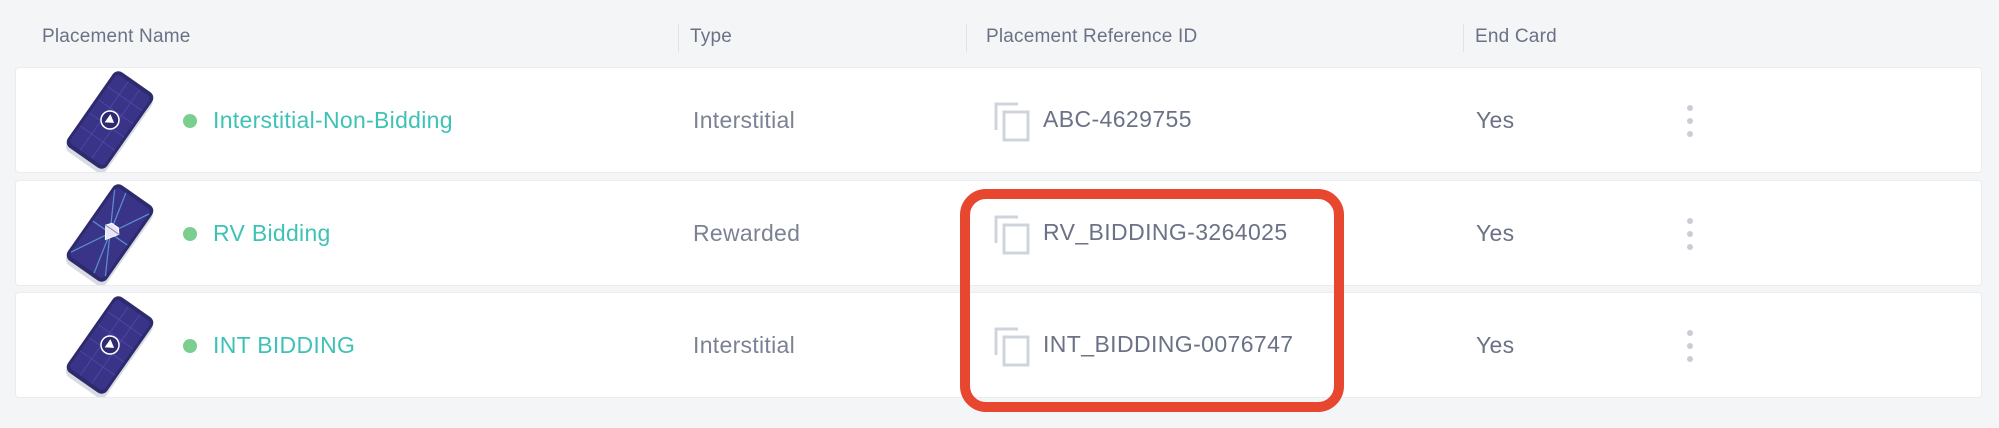  I want to click on placement-type: Rewarded, so click(747, 233).